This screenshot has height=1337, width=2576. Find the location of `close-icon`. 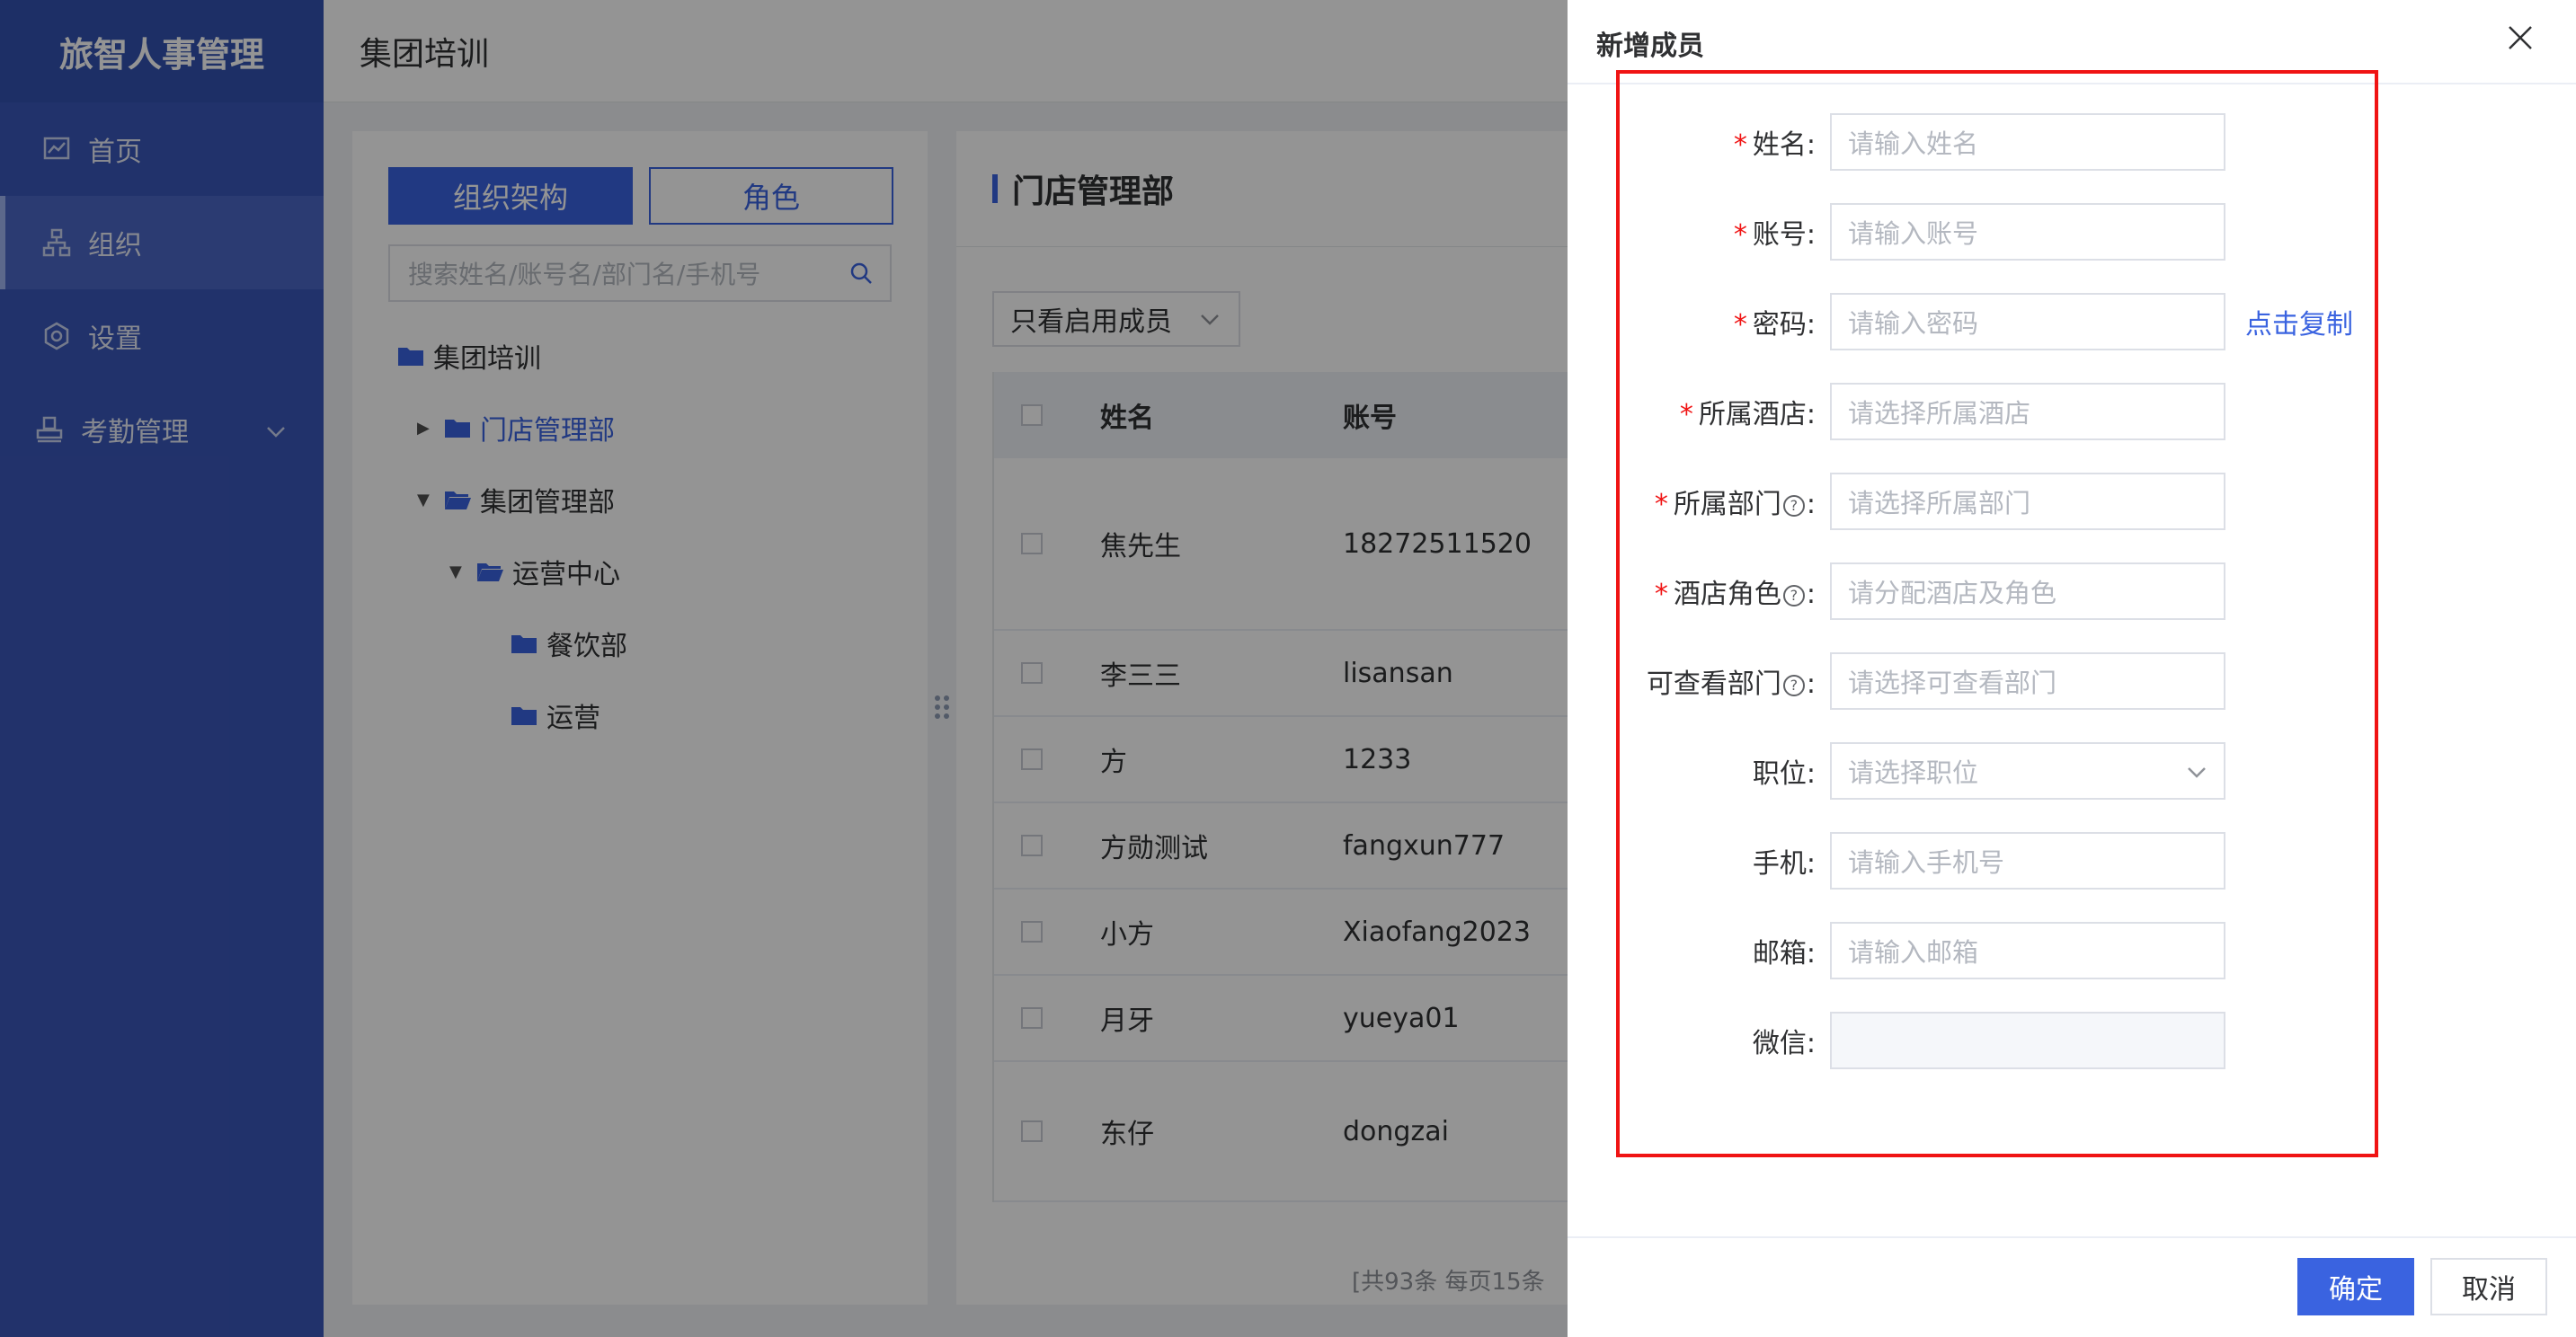

close-icon is located at coordinates (2520, 38).